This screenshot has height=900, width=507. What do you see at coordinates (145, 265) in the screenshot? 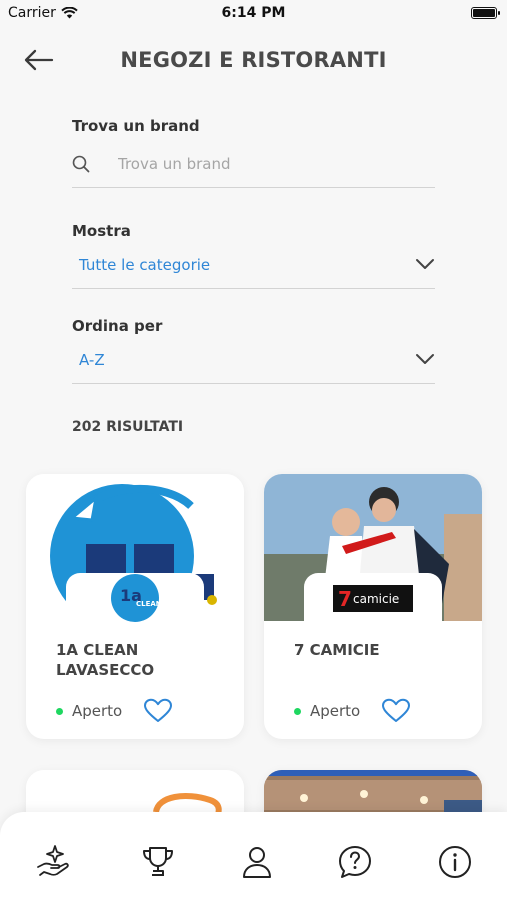
I see `category-select-value: Tutte le categorie` at bounding box center [145, 265].